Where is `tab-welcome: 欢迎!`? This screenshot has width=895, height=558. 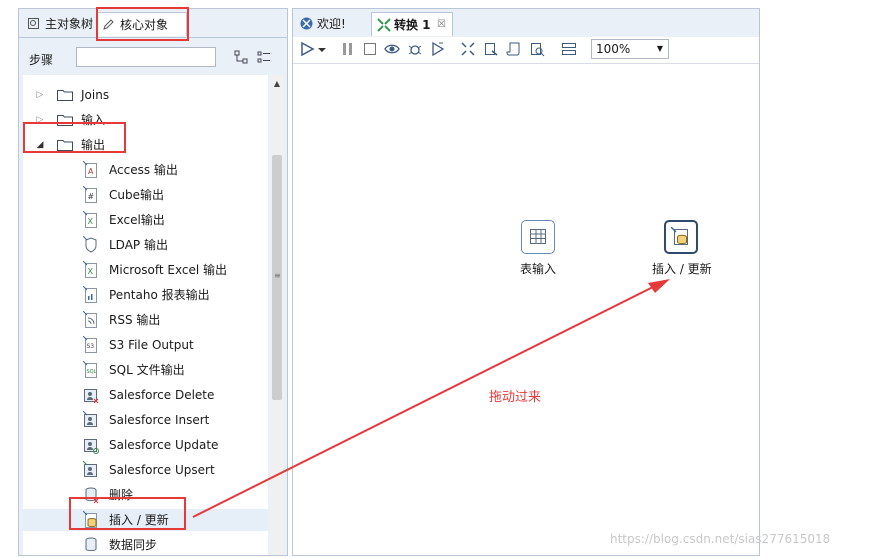
tab-welcome: 欢迎! is located at coordinates (331, 24).